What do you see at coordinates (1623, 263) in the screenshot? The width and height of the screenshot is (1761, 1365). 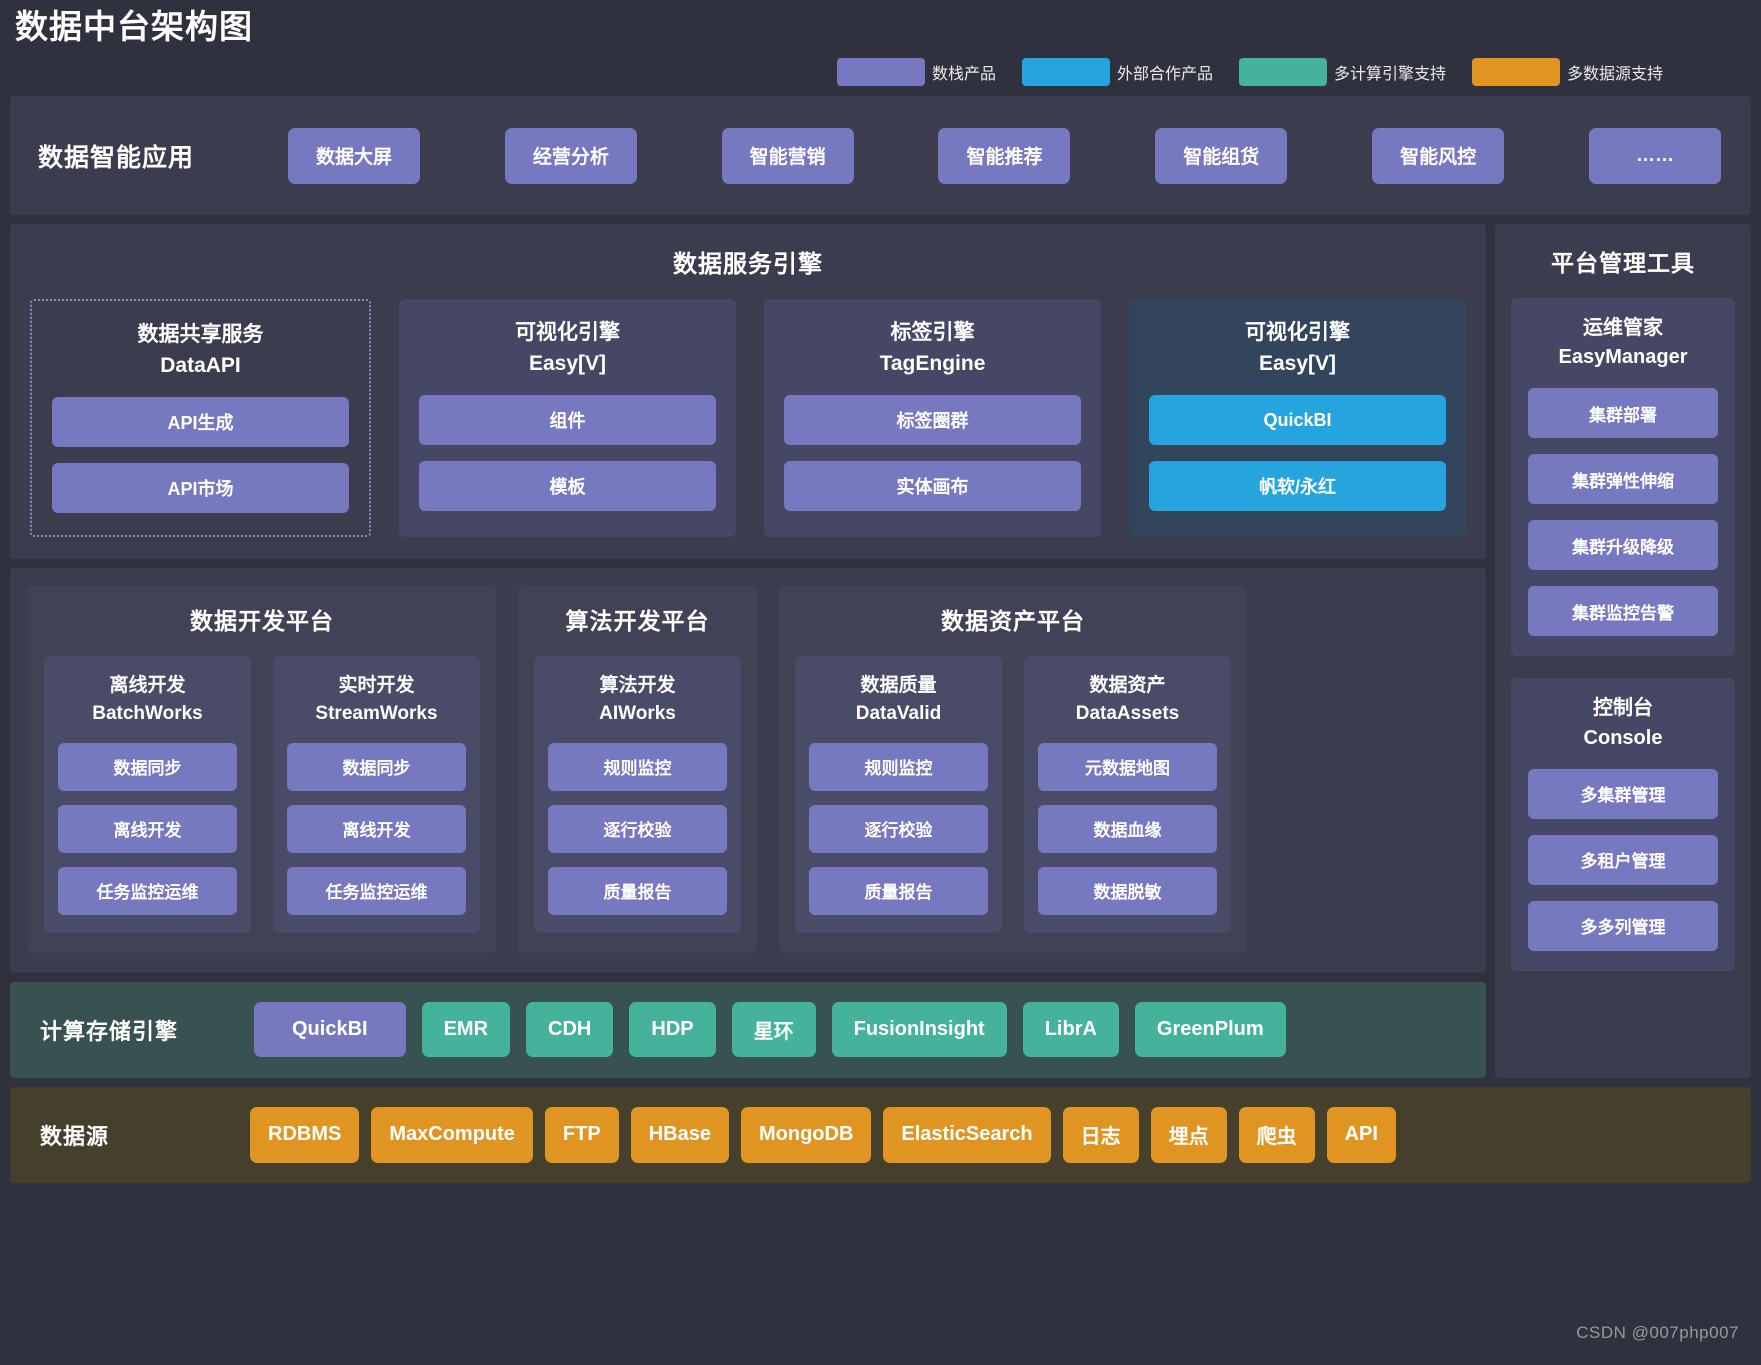 I see `platform-management-tools-title: 平台管理工具` at bounding box center [1623, 263].